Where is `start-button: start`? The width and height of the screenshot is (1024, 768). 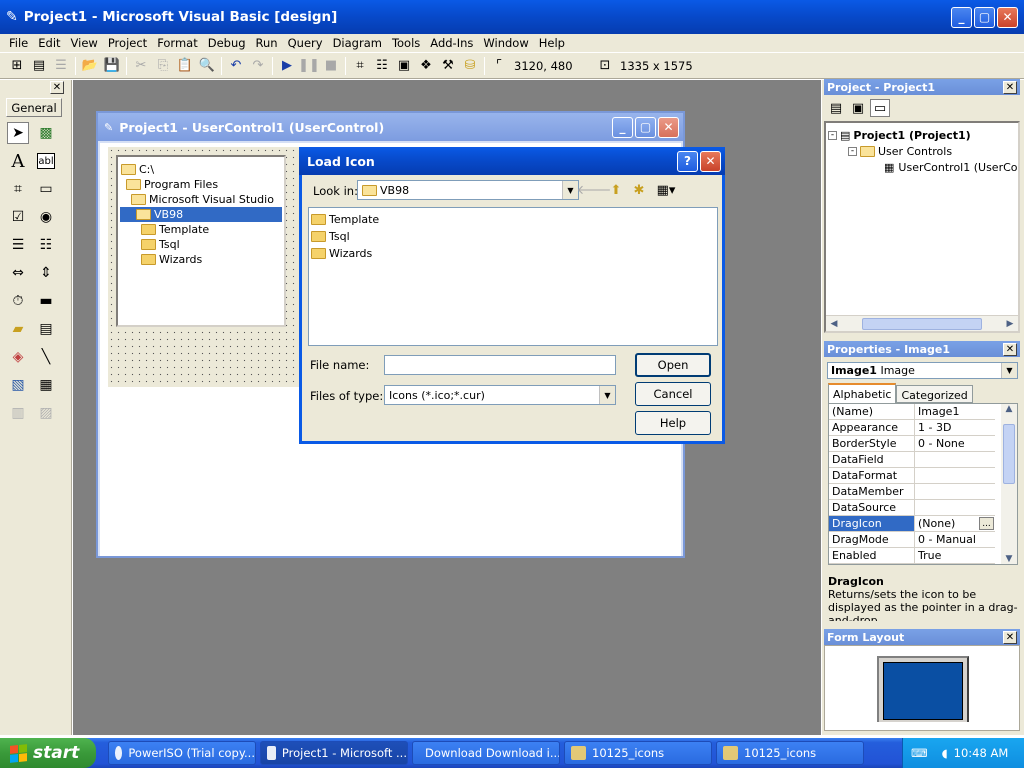 start-button: start is located at coordinates (48, 753).